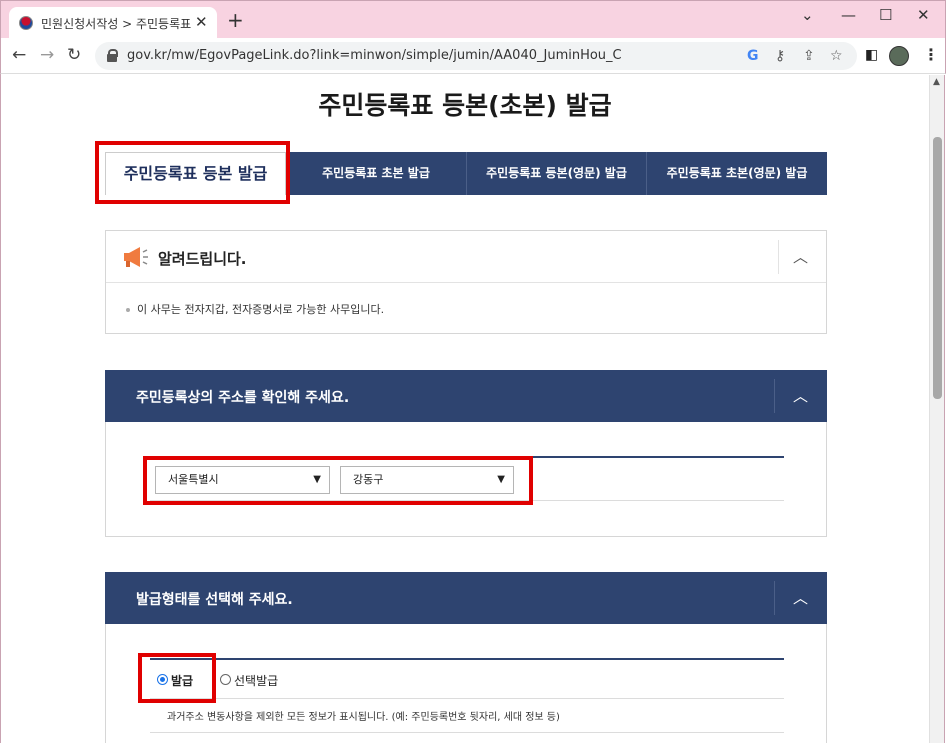 This screenshot has height=743, width=946. What do you see at coordinates (466, 598) in the screenshot?
I see `type-section-header: 발급형태를 선택해 주세요. ︿` at bounding box center [466, 598].